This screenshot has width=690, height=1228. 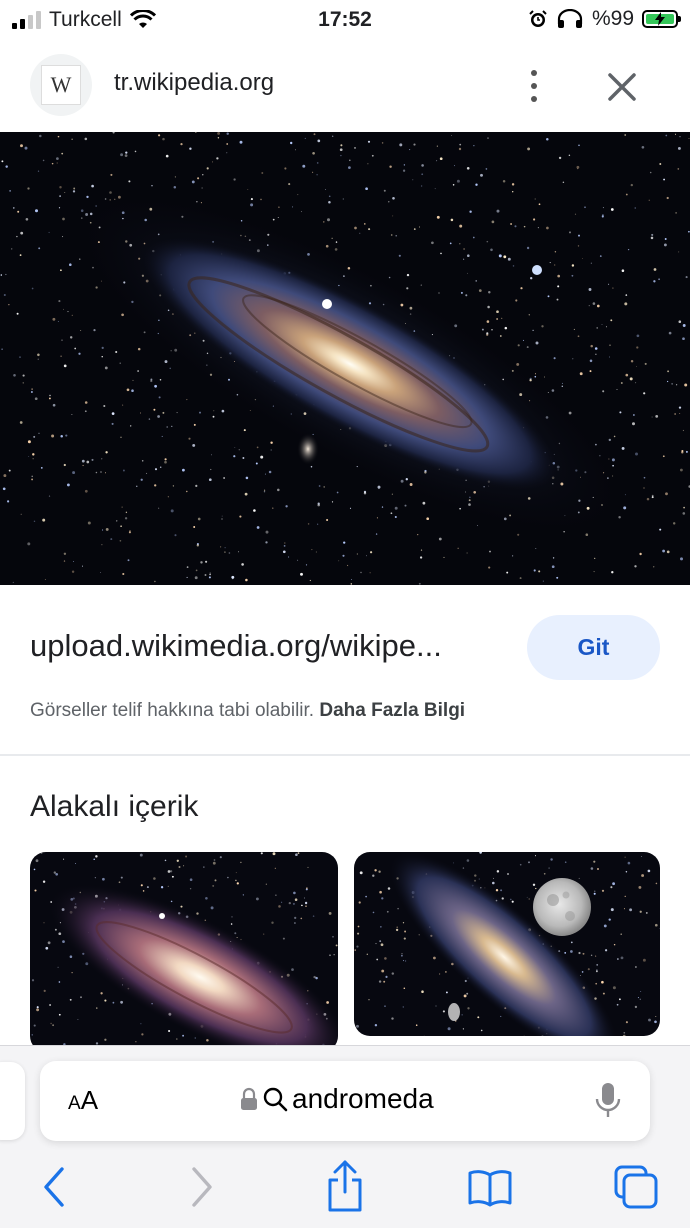 What do you see at coordinates (83, 1100) in the screenshot?
I see `text-size-button: AA` at bounding box center [83, 1100].